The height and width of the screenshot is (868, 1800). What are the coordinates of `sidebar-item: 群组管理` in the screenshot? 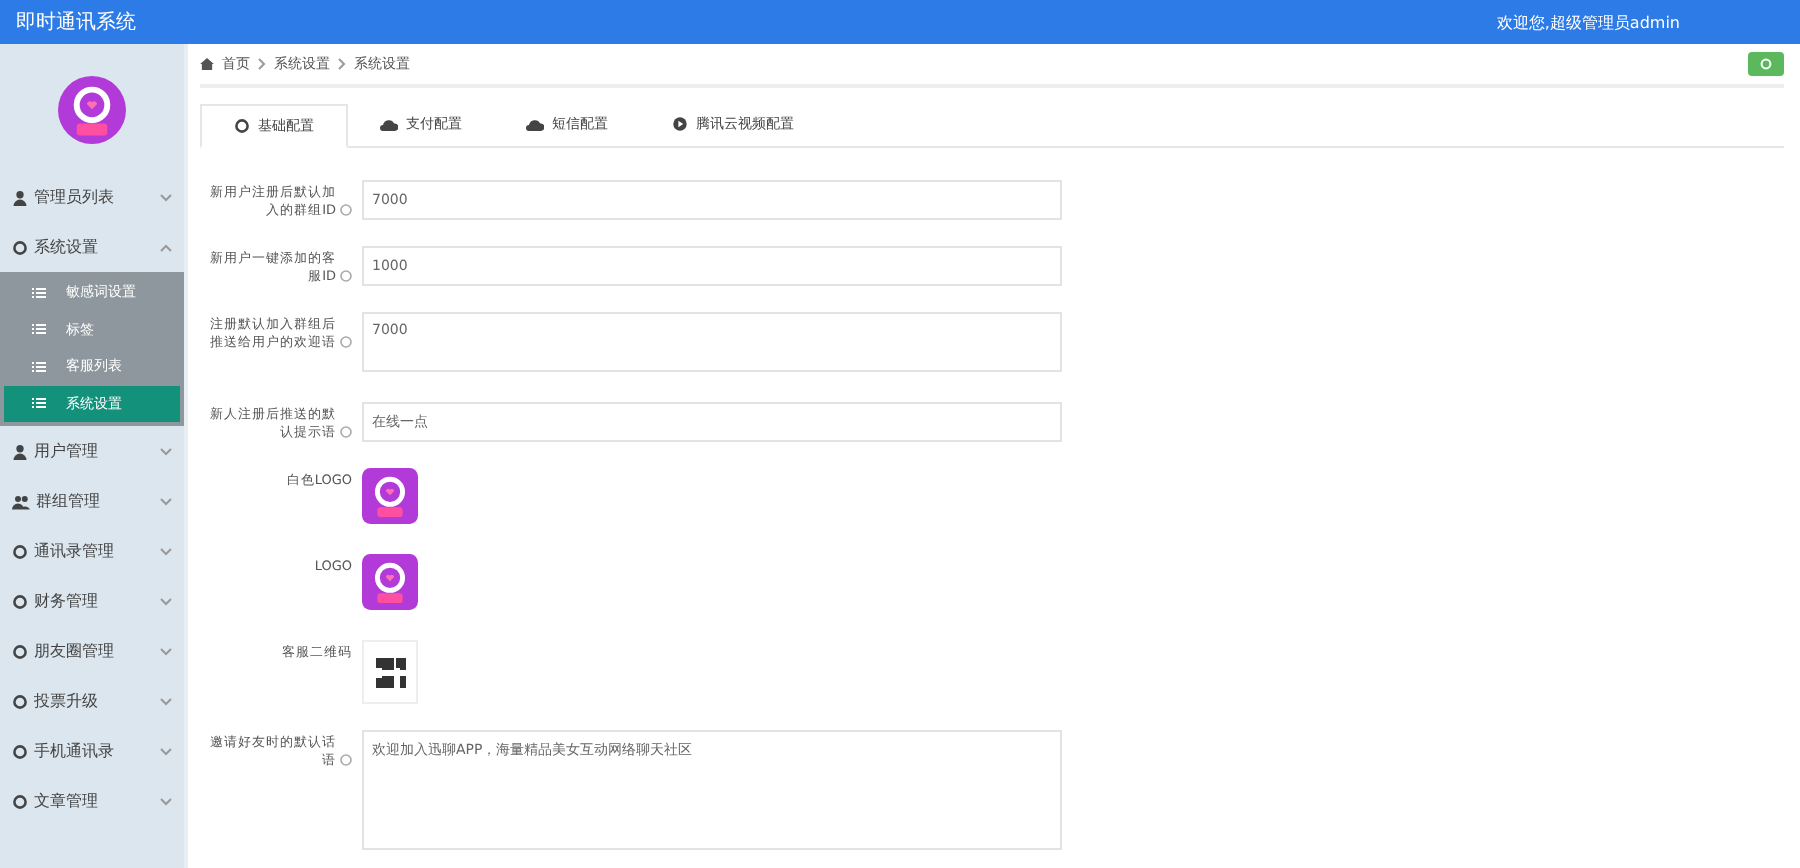 It's located at (92, 501).